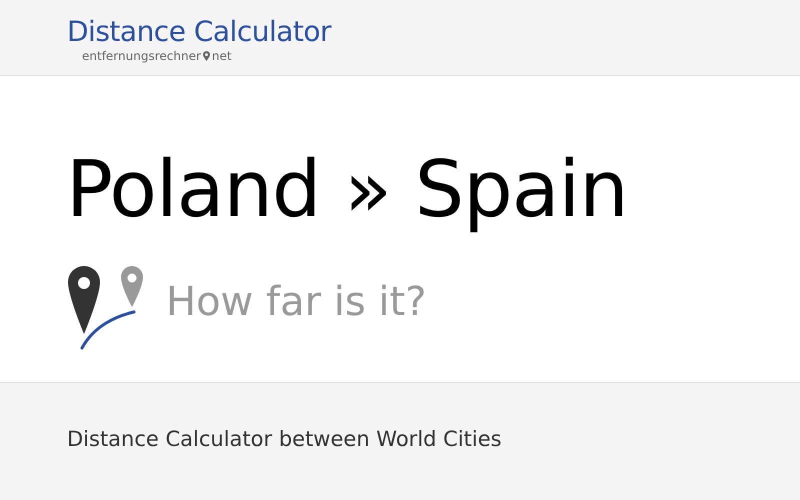  What do you see at coordinates (296, 302) in the screenshot?
I see `tagline: How far is it?` at bounding box center [296, 302].